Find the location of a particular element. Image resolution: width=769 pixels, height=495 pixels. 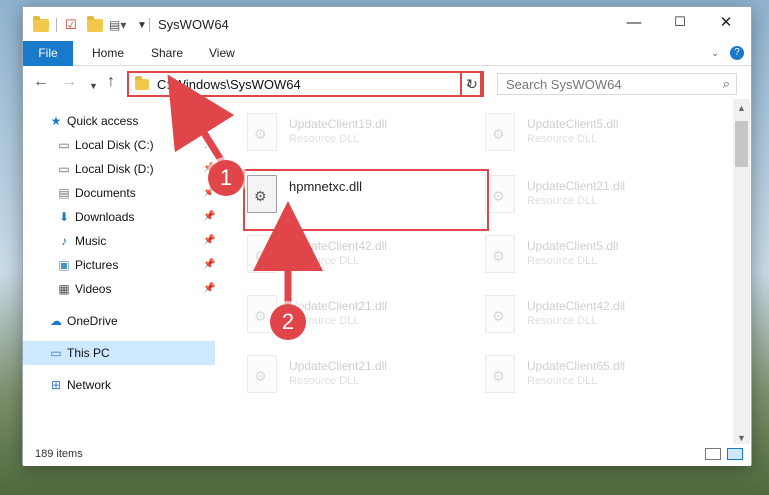

details-view-icon is located at coordinates (713, 454).